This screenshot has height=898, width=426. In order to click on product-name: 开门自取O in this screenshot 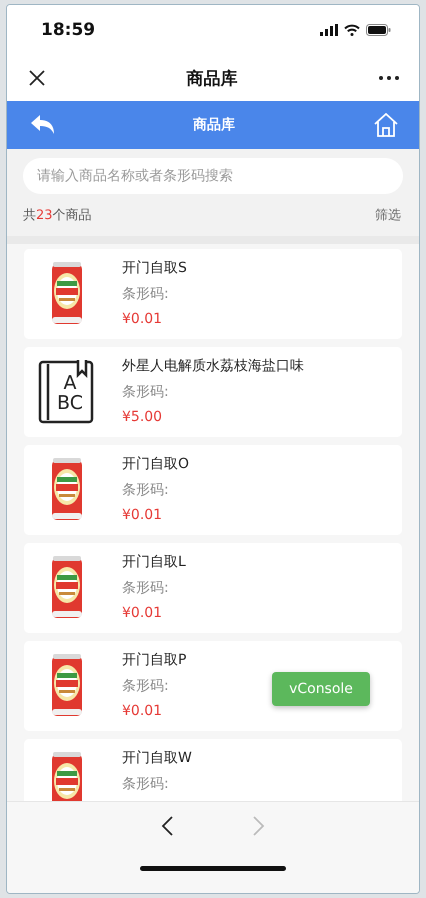, I will do `click(156, 464)`.